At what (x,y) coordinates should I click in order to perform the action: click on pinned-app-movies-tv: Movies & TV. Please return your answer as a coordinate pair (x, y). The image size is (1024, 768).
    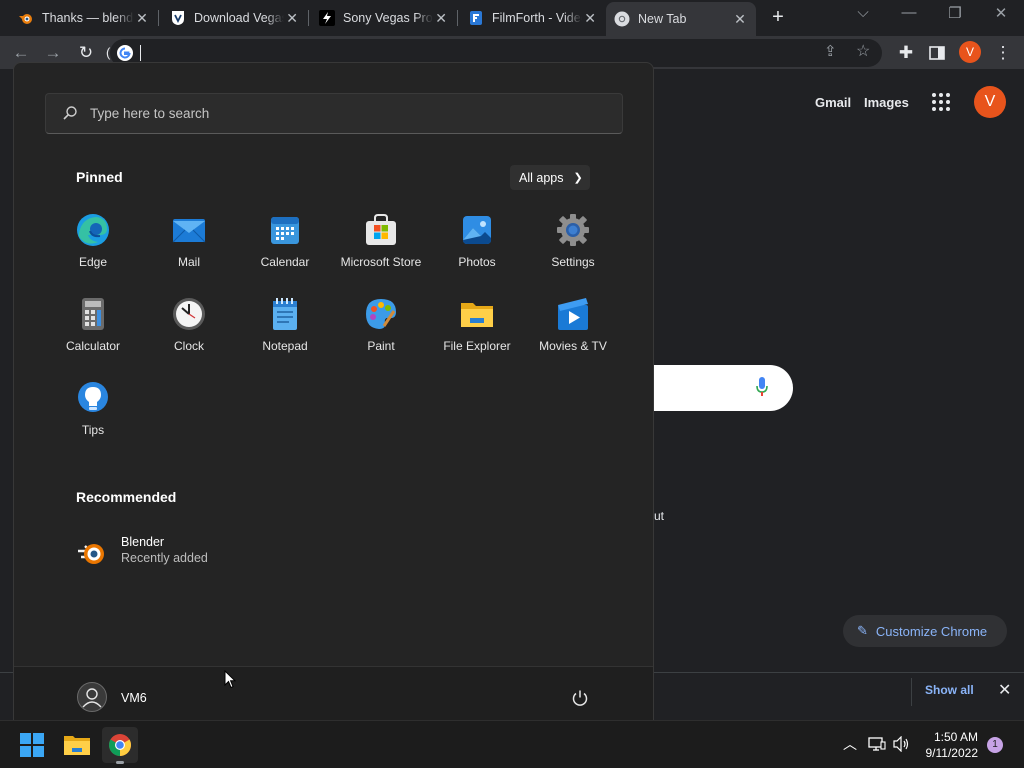
    Looking at the image, I should click on (573, 333).